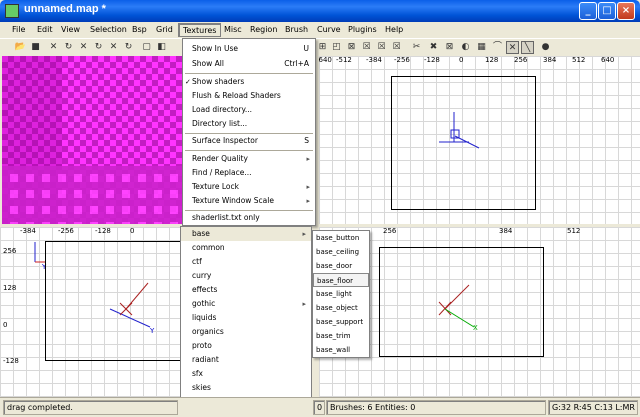 This screenshot has width=640, height=417. What do you see at coordinates (433, 47) in the screenshot?
I see `clip-red-icon: ✖` at bounding box center [433, 47].